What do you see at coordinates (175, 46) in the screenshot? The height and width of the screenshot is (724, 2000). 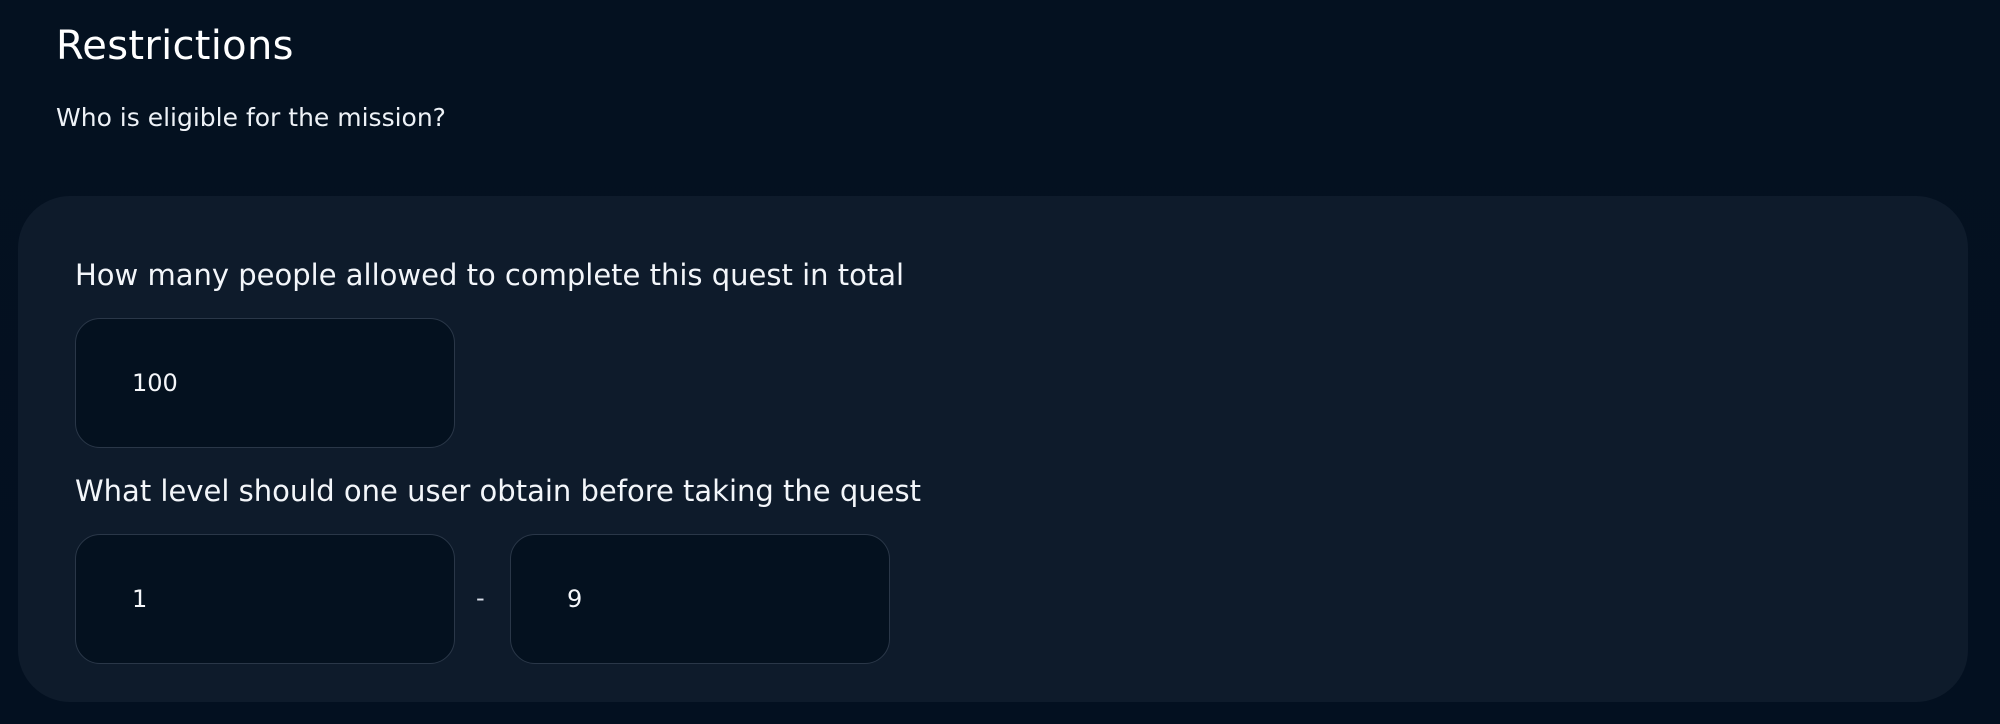 I see `page-title: Restrictions` at bounding box center [175, 46].